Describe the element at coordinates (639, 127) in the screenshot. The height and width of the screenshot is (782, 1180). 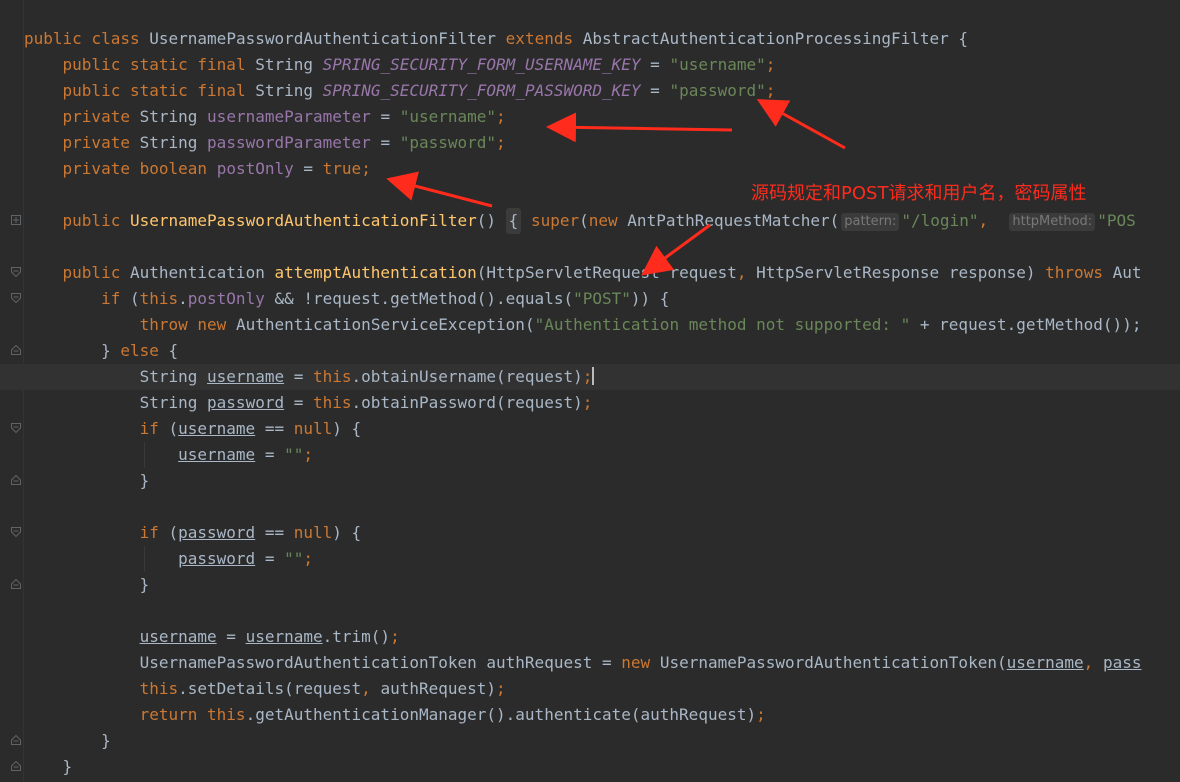
I see `arrow-to-parameters` at that location.